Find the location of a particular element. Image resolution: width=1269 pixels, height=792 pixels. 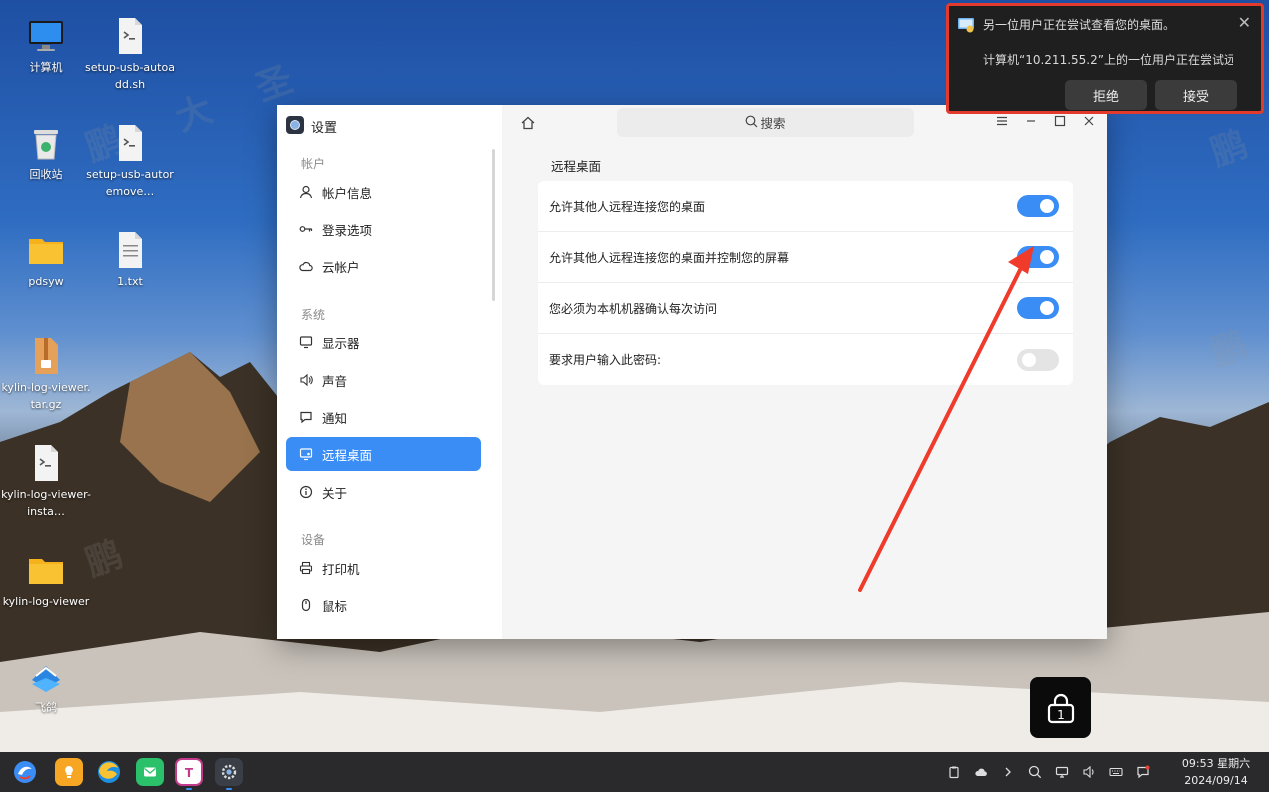

sidebar-item-printer: 打印机 is located at coordinates (383, 568).